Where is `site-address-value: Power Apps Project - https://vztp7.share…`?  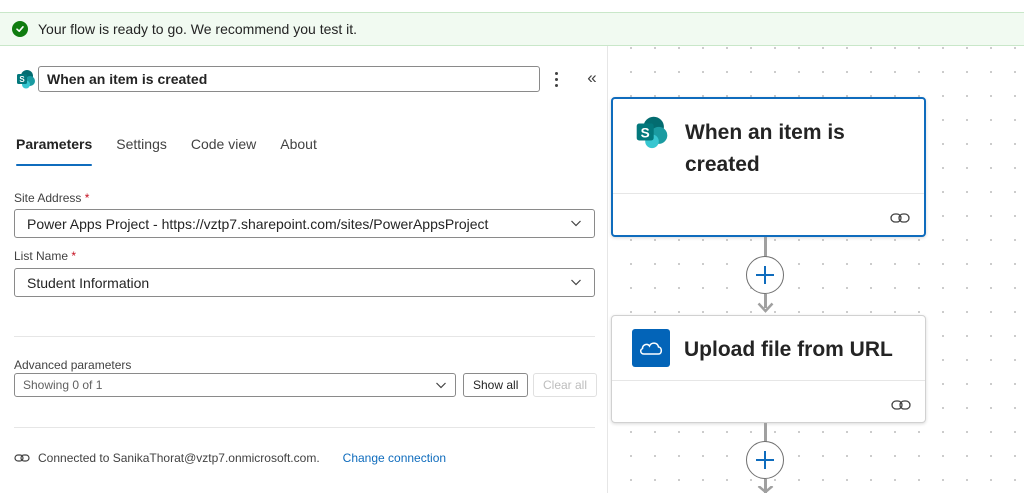 site-address-value: Power Apps Project - https://vztp7.share… is located at coordinates (258, 224).